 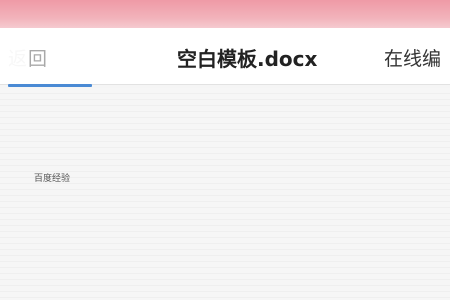 What do you see at coordinates (247, 59) in the screenshot?
I see `document-title: 空白模板.docx` at bounding box center [247, 59].